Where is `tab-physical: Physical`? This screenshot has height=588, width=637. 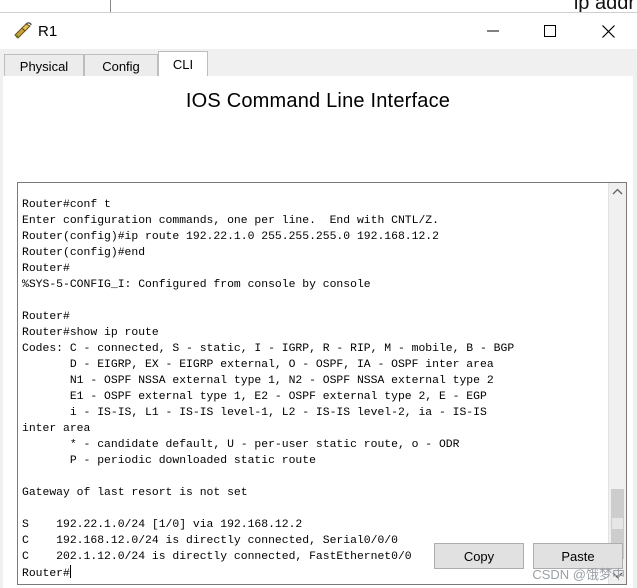
tab-physical: Physical is located at coordinates (44, 65).